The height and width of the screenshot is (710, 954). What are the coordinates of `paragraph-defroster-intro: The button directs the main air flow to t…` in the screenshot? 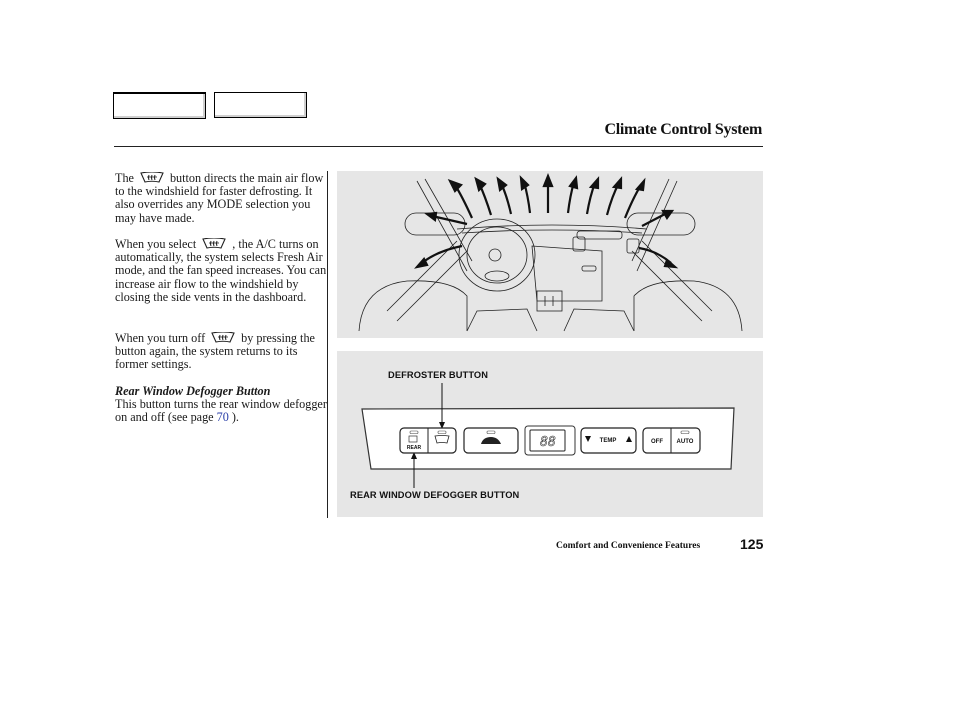 It's located at (219, 198).